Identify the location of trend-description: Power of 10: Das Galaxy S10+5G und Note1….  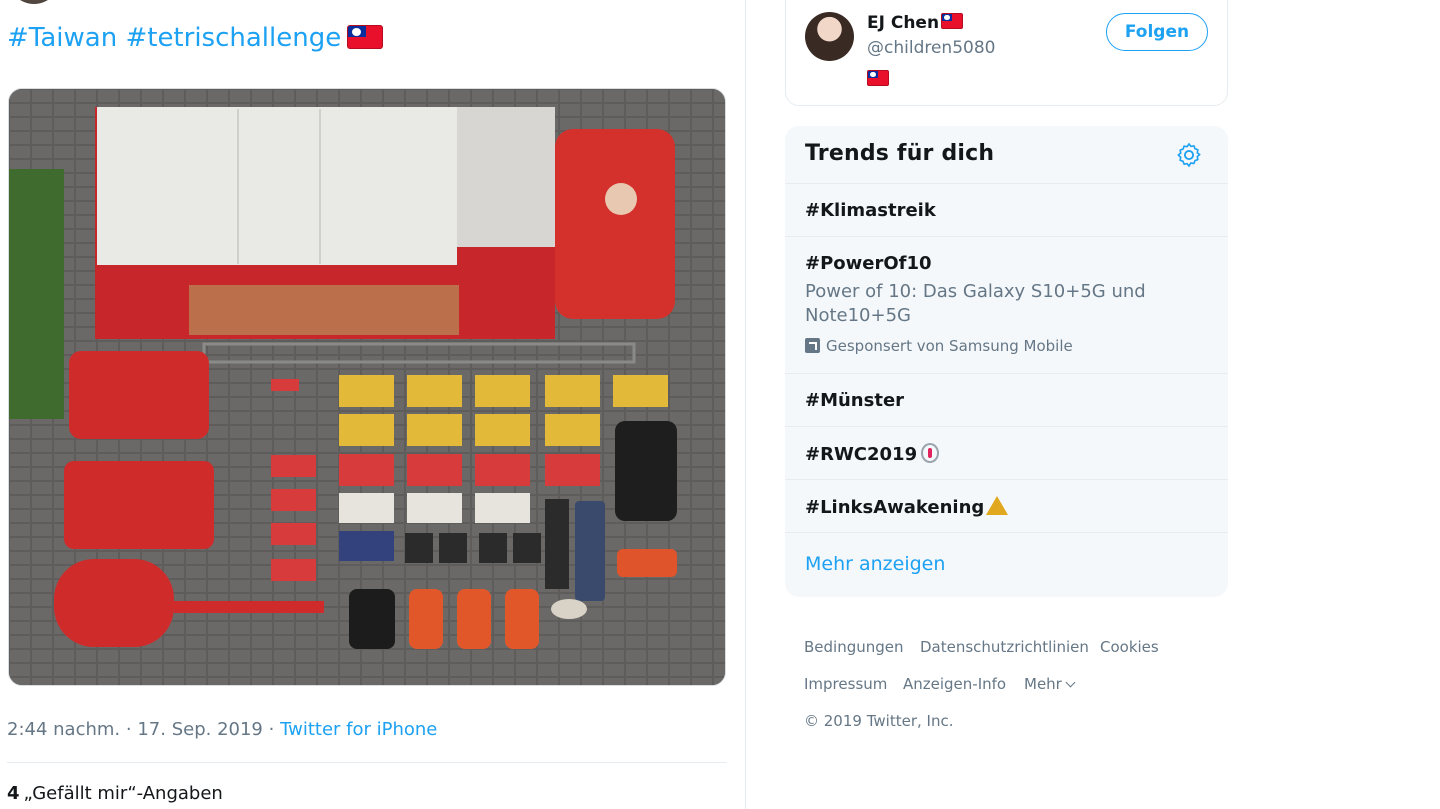
(975, 303).